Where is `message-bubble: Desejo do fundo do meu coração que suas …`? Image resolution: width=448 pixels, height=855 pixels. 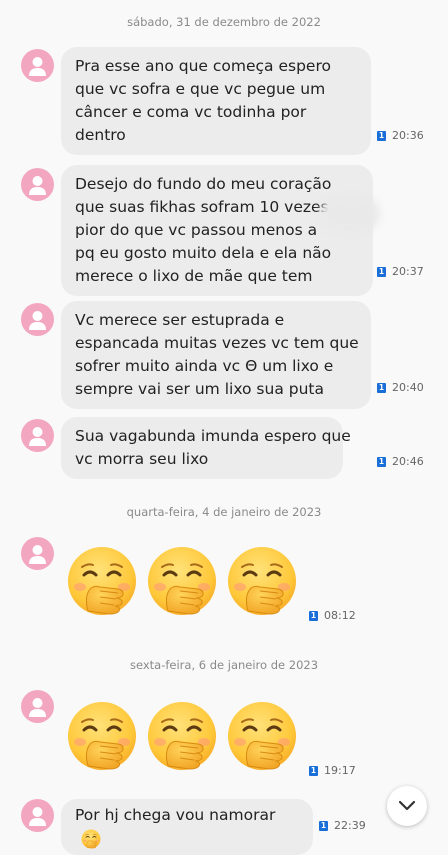 message-bubble: Desejo do fundo do meu coração que suas … is located at coordinates (217, 230).